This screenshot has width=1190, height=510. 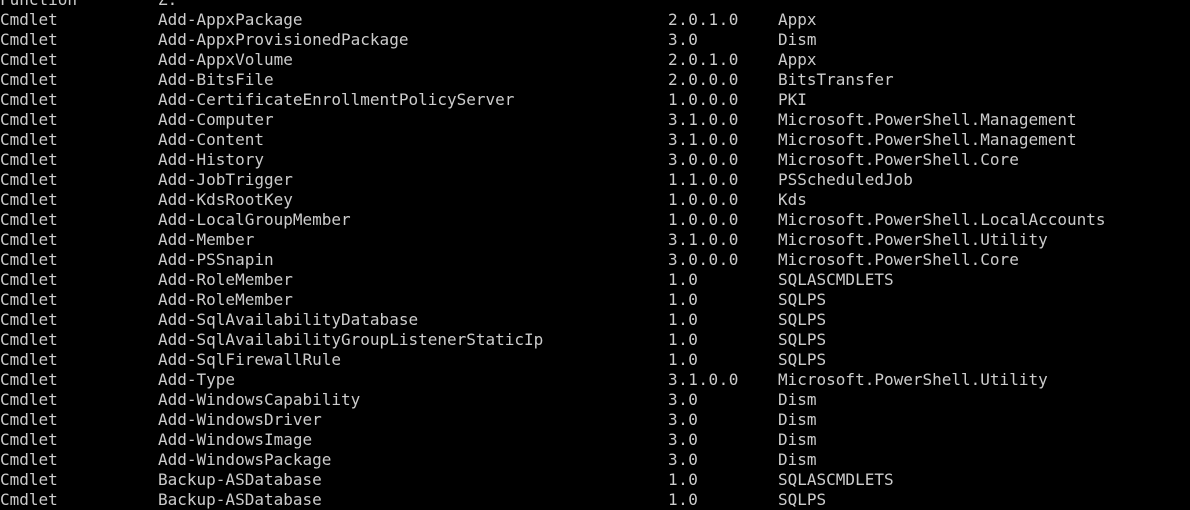 I want to click on command-name: Add-KdsRootKey, so click(x=225, y=199).